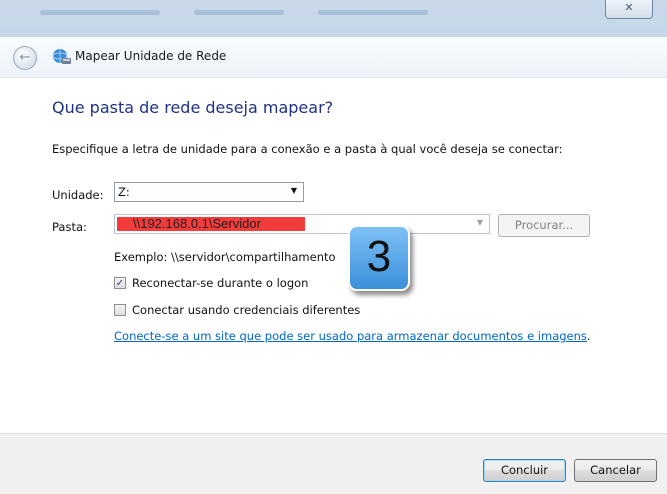 The height and width of the screenshot is (494, 667). I want to click on back-arrow-icon: ←, so click(25, 58).